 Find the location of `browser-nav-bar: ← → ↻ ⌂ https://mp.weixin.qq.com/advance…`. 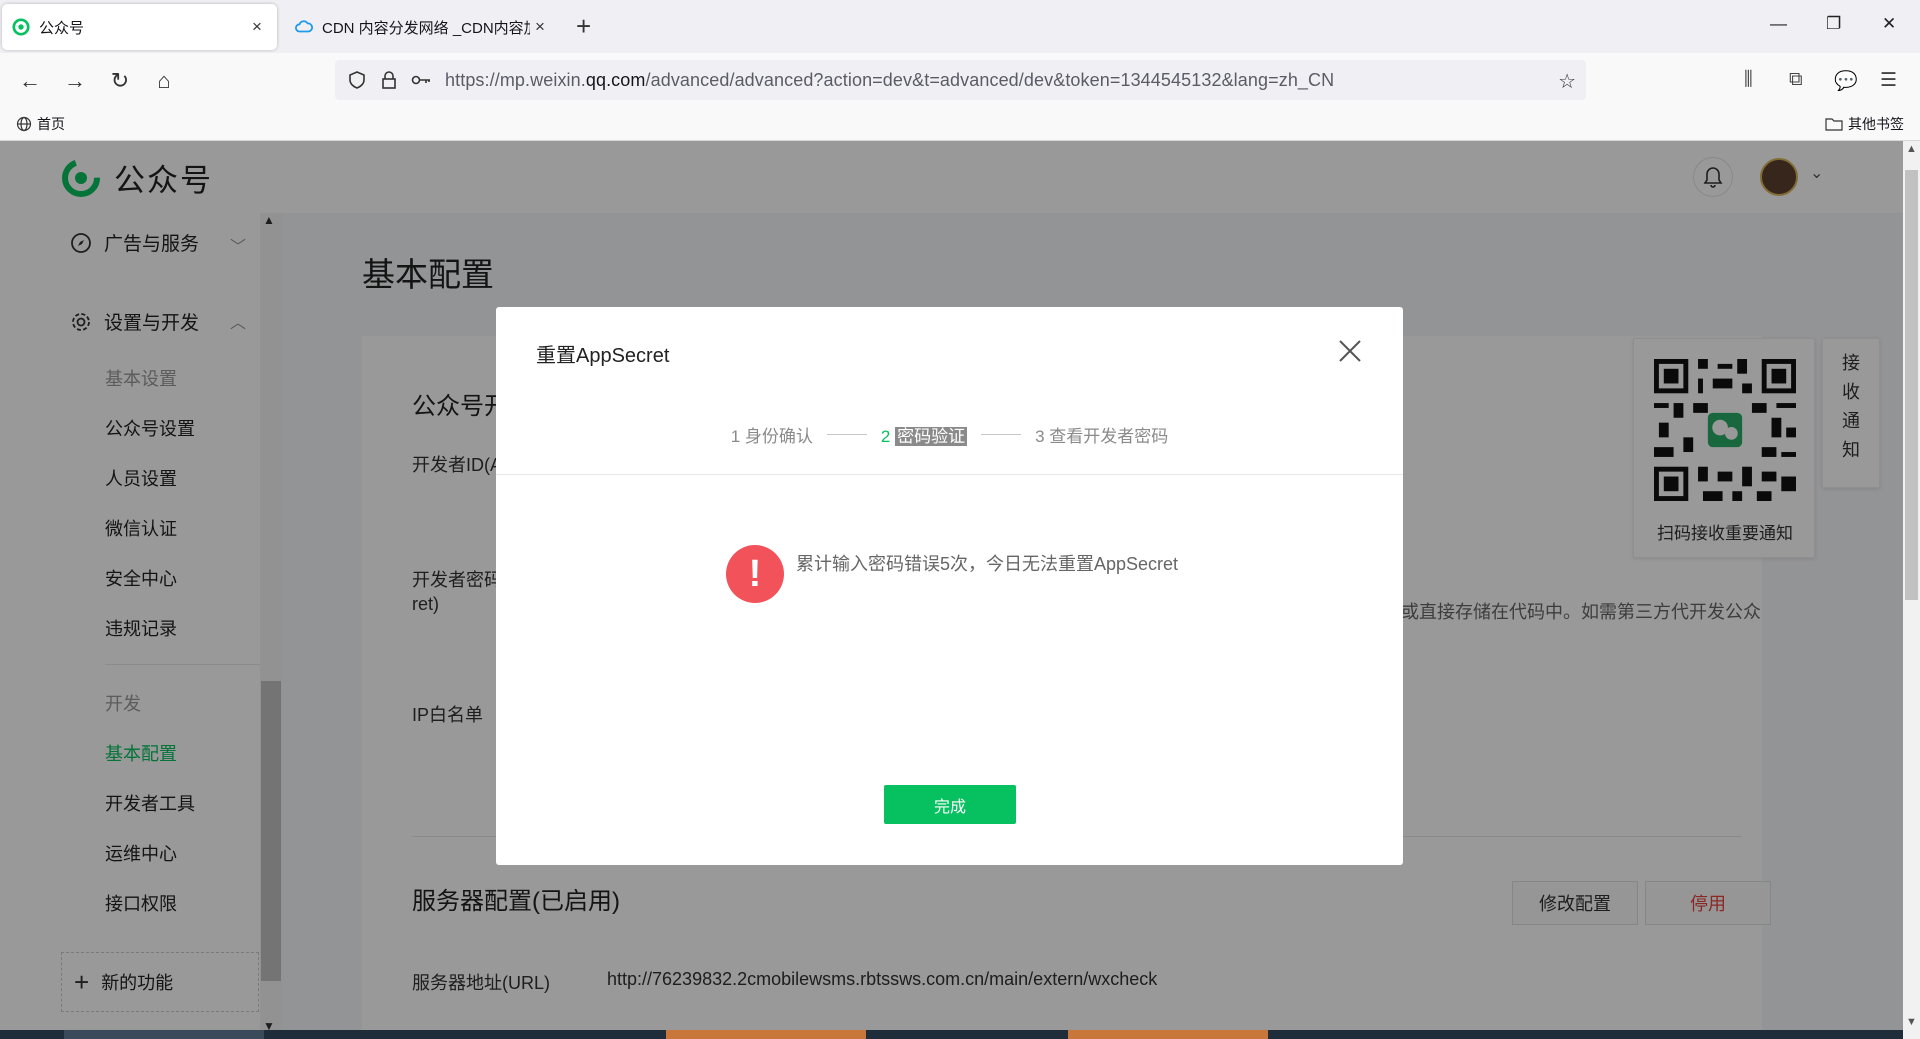

browser-nav-bar: ← → ↻ ⌂ https://mp.weixin.qq.com/advance… is located at coordinates (960, 80).